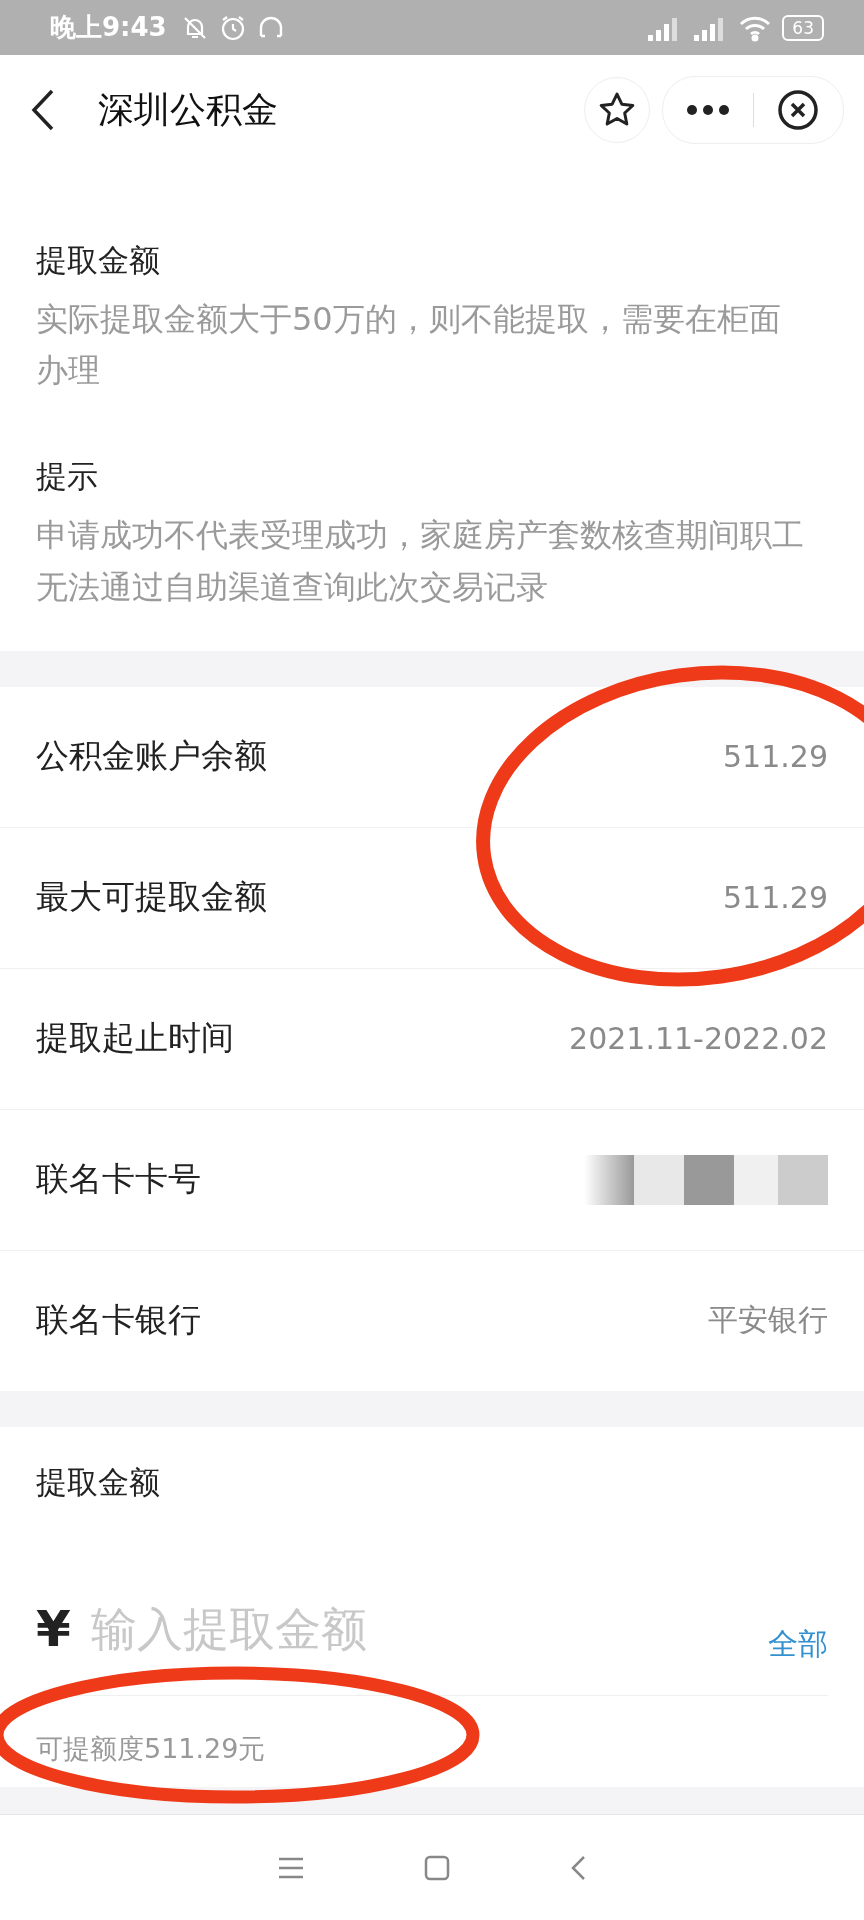 Image resolution: width=864 pixels, height=1920 pixels. What do you see at coordinates (707, 110) in the screenshot?
I see `more-icon` at bounding box center [707, 110].